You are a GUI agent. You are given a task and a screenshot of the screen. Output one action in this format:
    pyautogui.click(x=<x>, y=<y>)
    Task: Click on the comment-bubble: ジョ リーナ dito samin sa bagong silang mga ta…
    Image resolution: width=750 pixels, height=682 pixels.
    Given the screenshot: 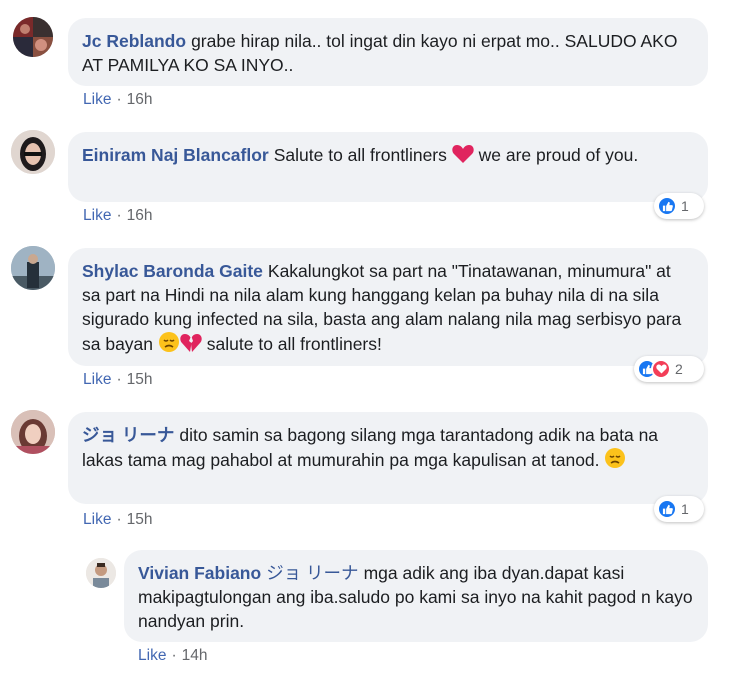 What is the action you would take?
    pyautogui.click(x=388, y=458)
    